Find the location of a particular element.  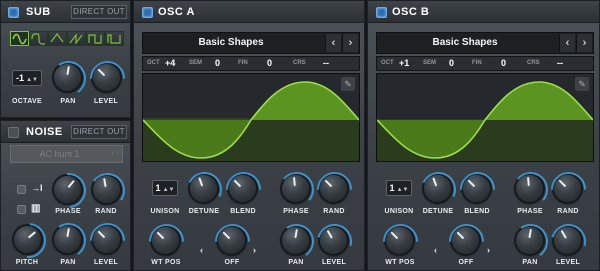

sub-octave-value: -1 is located at coordinates (20, 78).